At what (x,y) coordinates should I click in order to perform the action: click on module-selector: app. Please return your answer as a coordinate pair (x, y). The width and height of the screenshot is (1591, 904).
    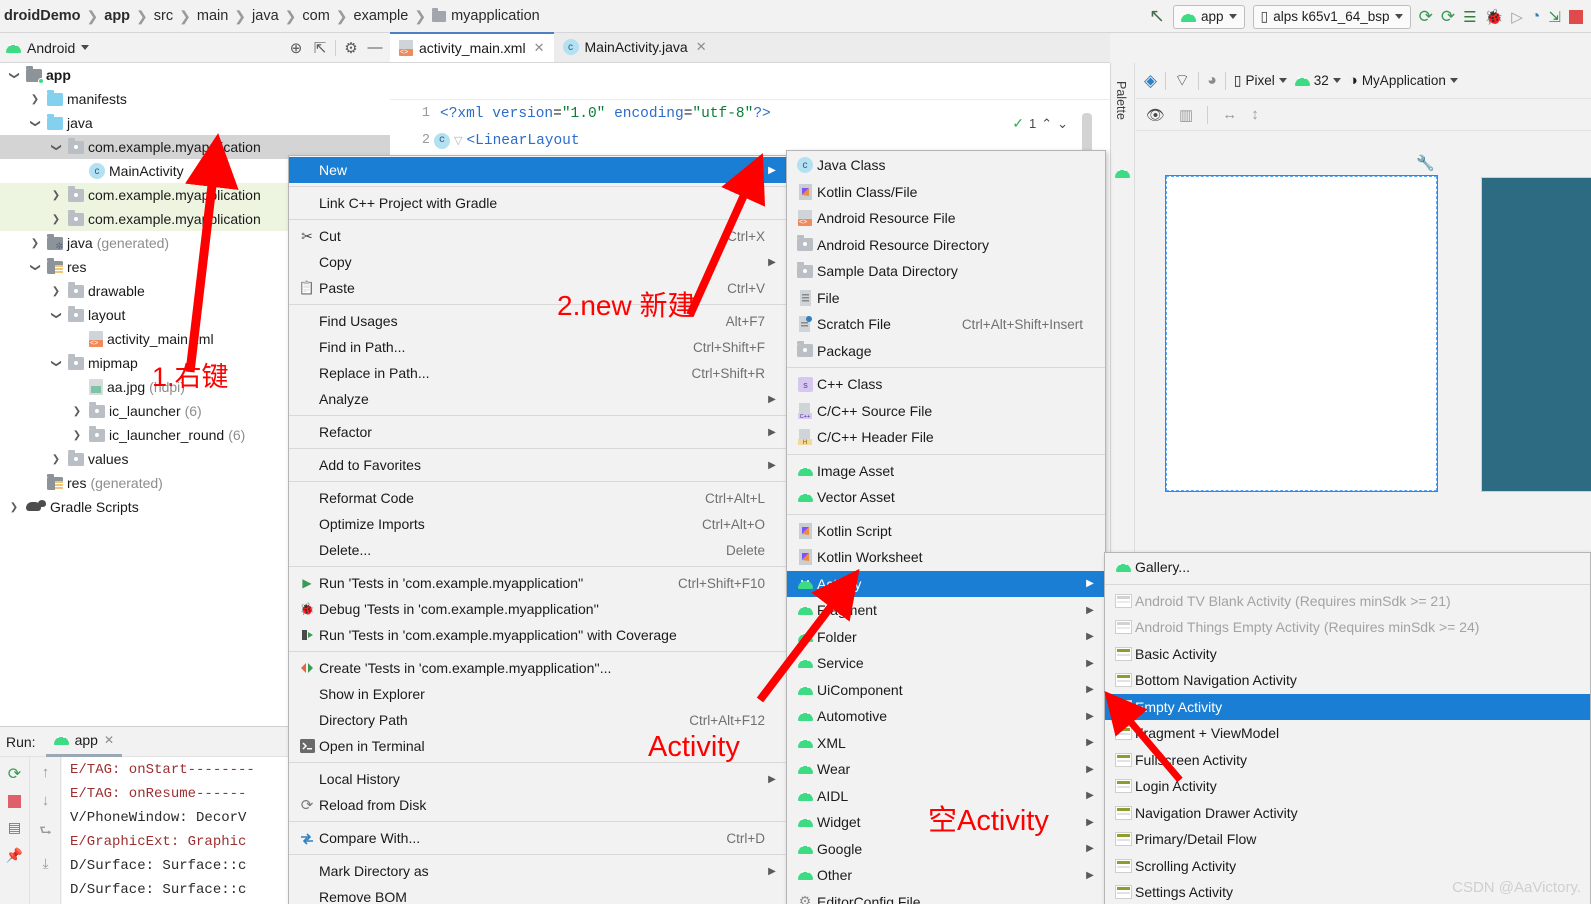
    Looking at the image, I should click on (1208, 16).